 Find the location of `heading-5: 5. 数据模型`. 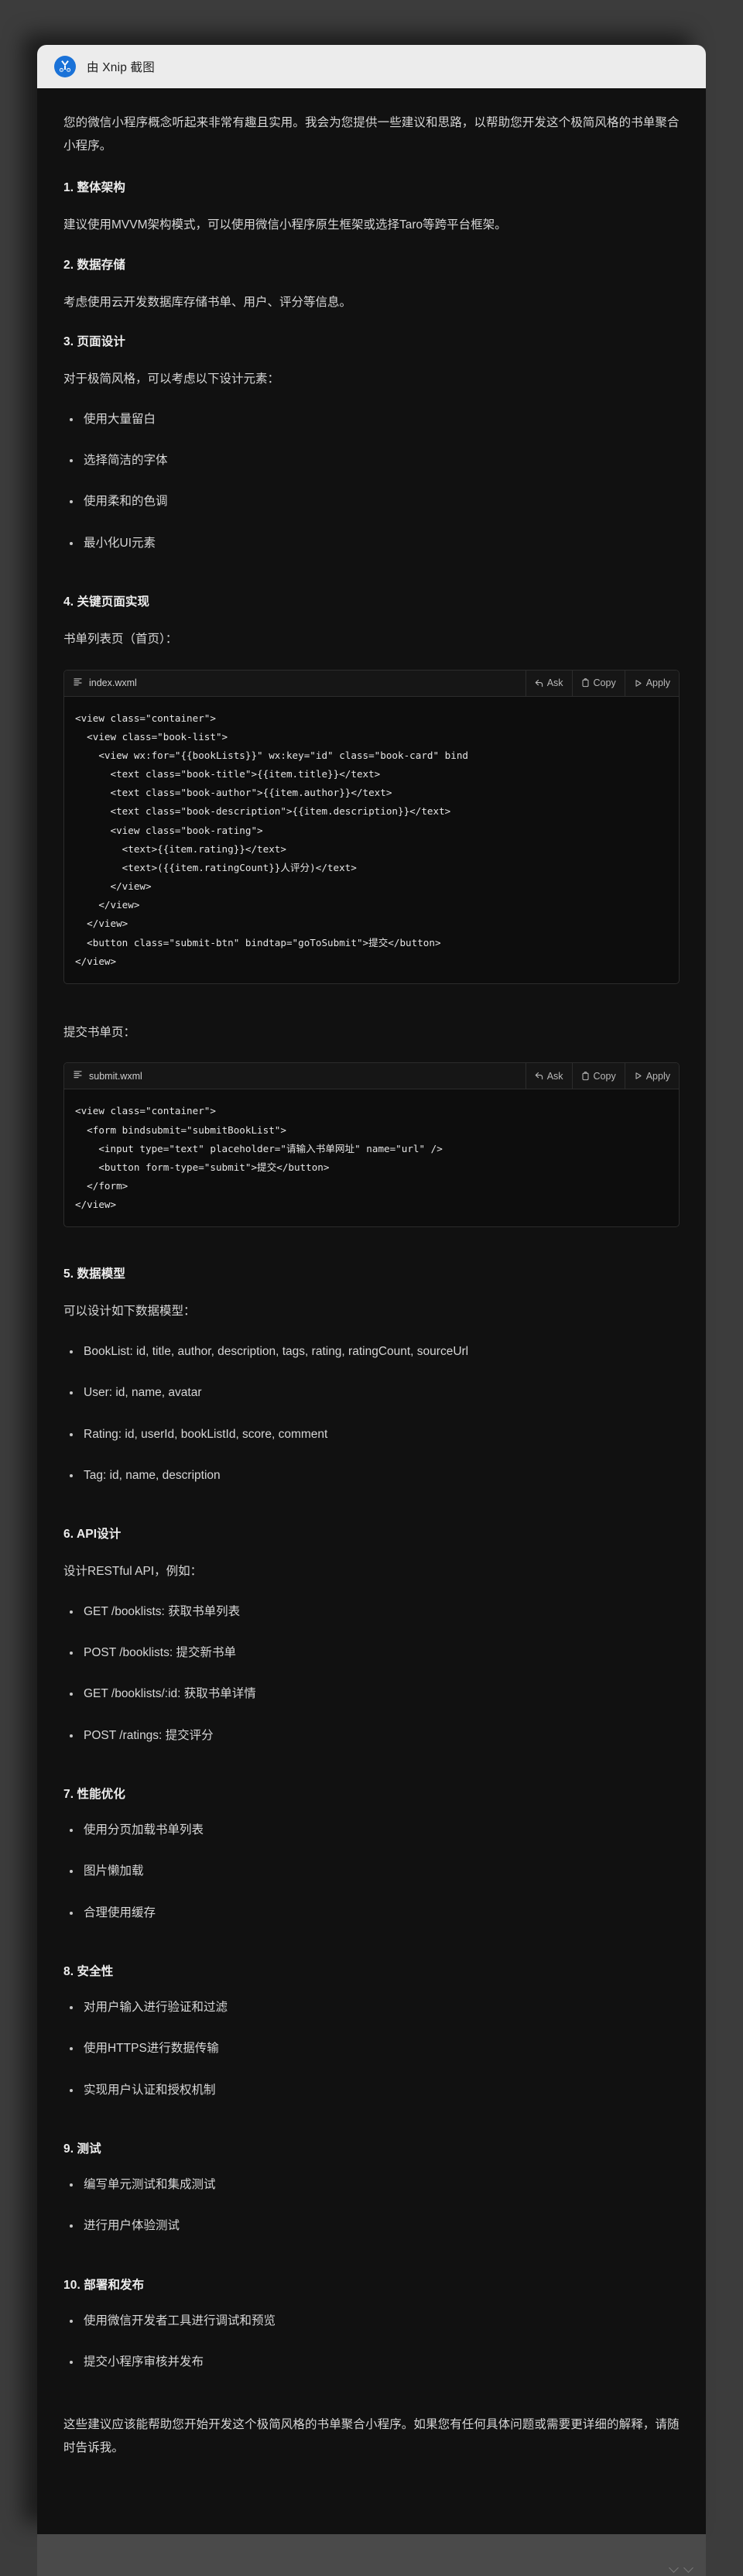

heading-5: 5. 数据模型 is located at coordinates (94, 1274).